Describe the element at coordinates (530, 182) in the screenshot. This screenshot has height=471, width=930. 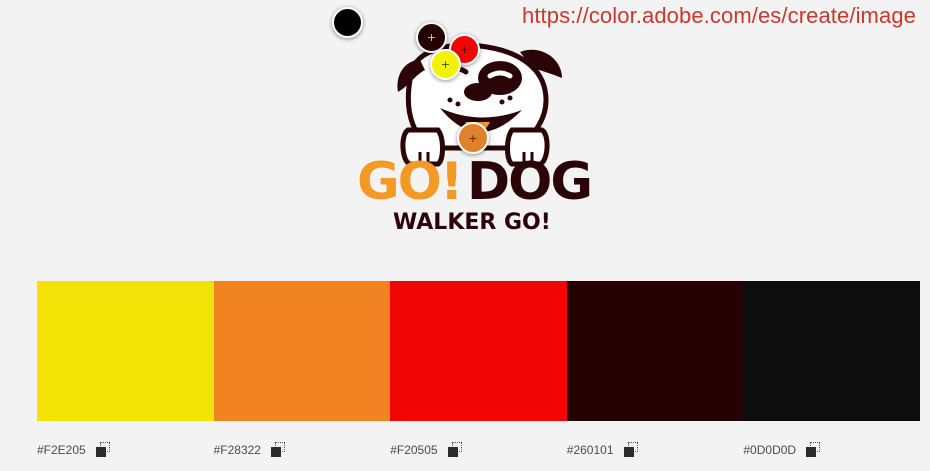
I see `logo-word-dog: DOG` at that location.